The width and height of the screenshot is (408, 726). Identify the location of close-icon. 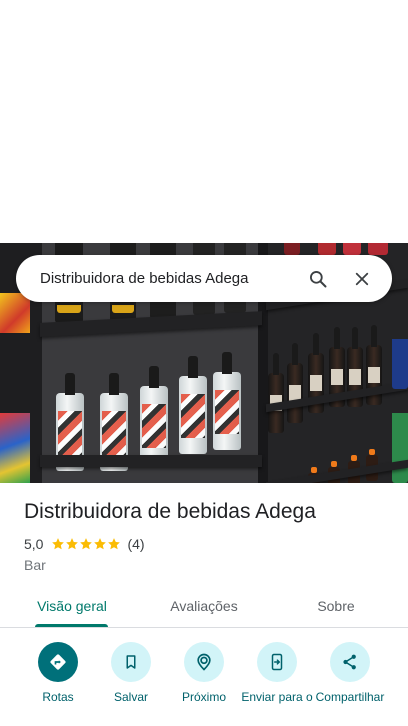
(362, 279).